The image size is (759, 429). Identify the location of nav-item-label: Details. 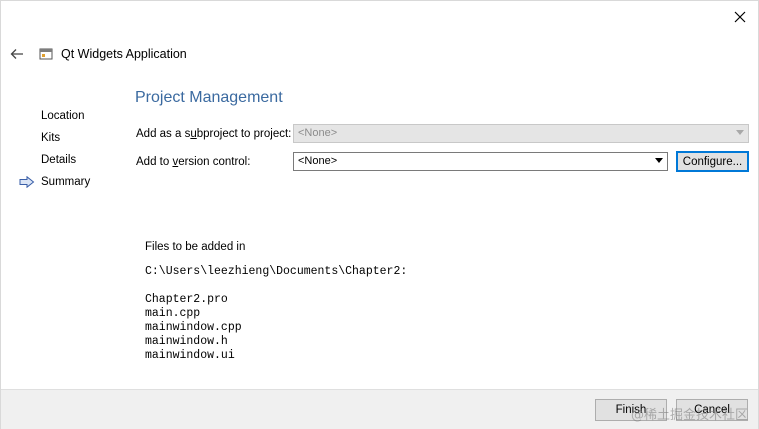
(59, 160).